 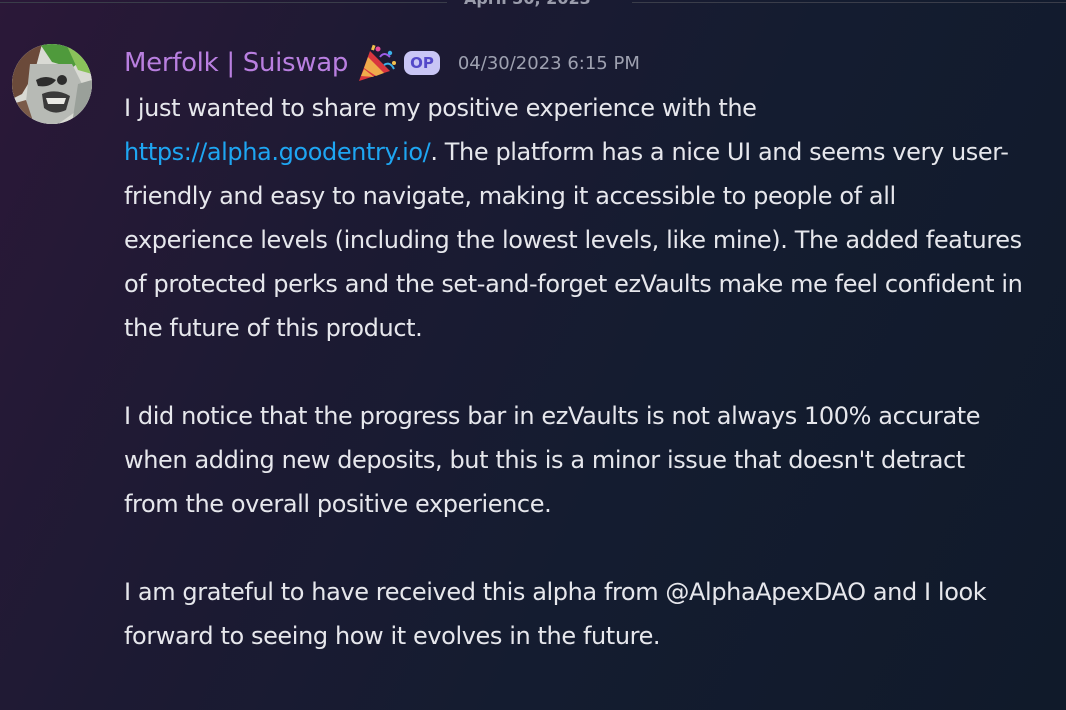 What do you see at coordinates (549, 63) in the screenshot?
I see `message-timestamp: 04/30/2023 6:15 PM` at bounding box center [549, 63].